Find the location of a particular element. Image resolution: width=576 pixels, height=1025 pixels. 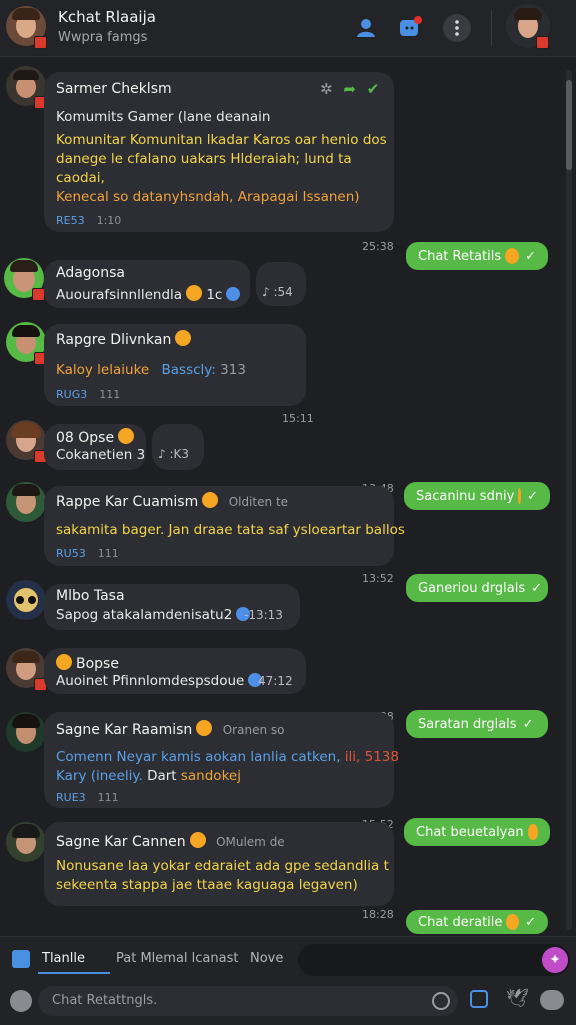

voice-duration: ♪ :54 is located at coordinates (277, 292).